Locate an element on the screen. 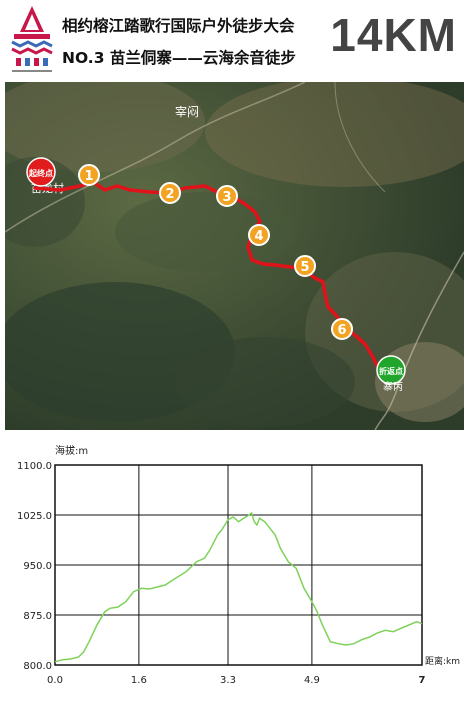  svg-text: 1 is located at coordinates (88, 176).